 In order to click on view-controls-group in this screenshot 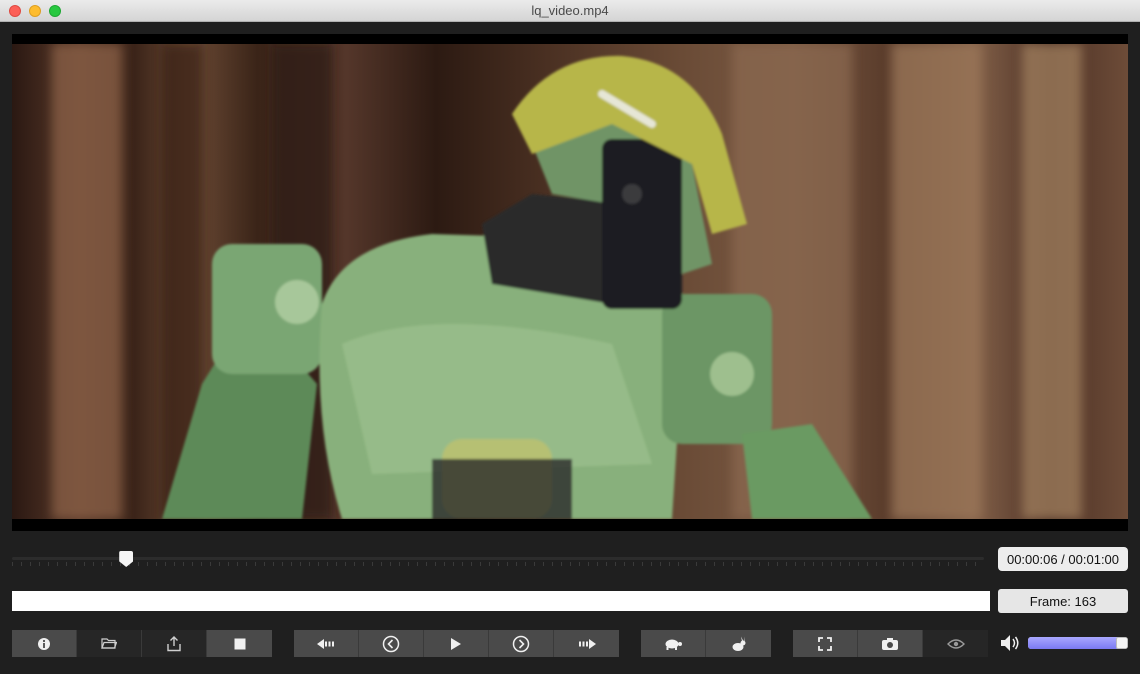, I will do `click(890, 643)`.